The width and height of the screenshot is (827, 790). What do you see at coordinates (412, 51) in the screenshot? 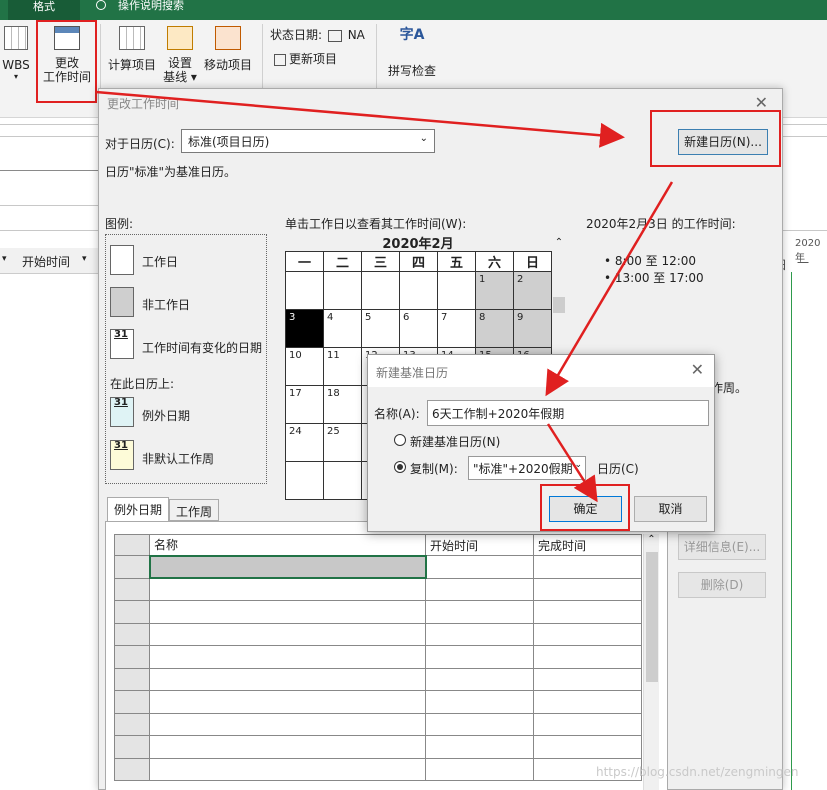
I see `spelling-button: 字A 拼写检查` at bounding box center [412, 51].